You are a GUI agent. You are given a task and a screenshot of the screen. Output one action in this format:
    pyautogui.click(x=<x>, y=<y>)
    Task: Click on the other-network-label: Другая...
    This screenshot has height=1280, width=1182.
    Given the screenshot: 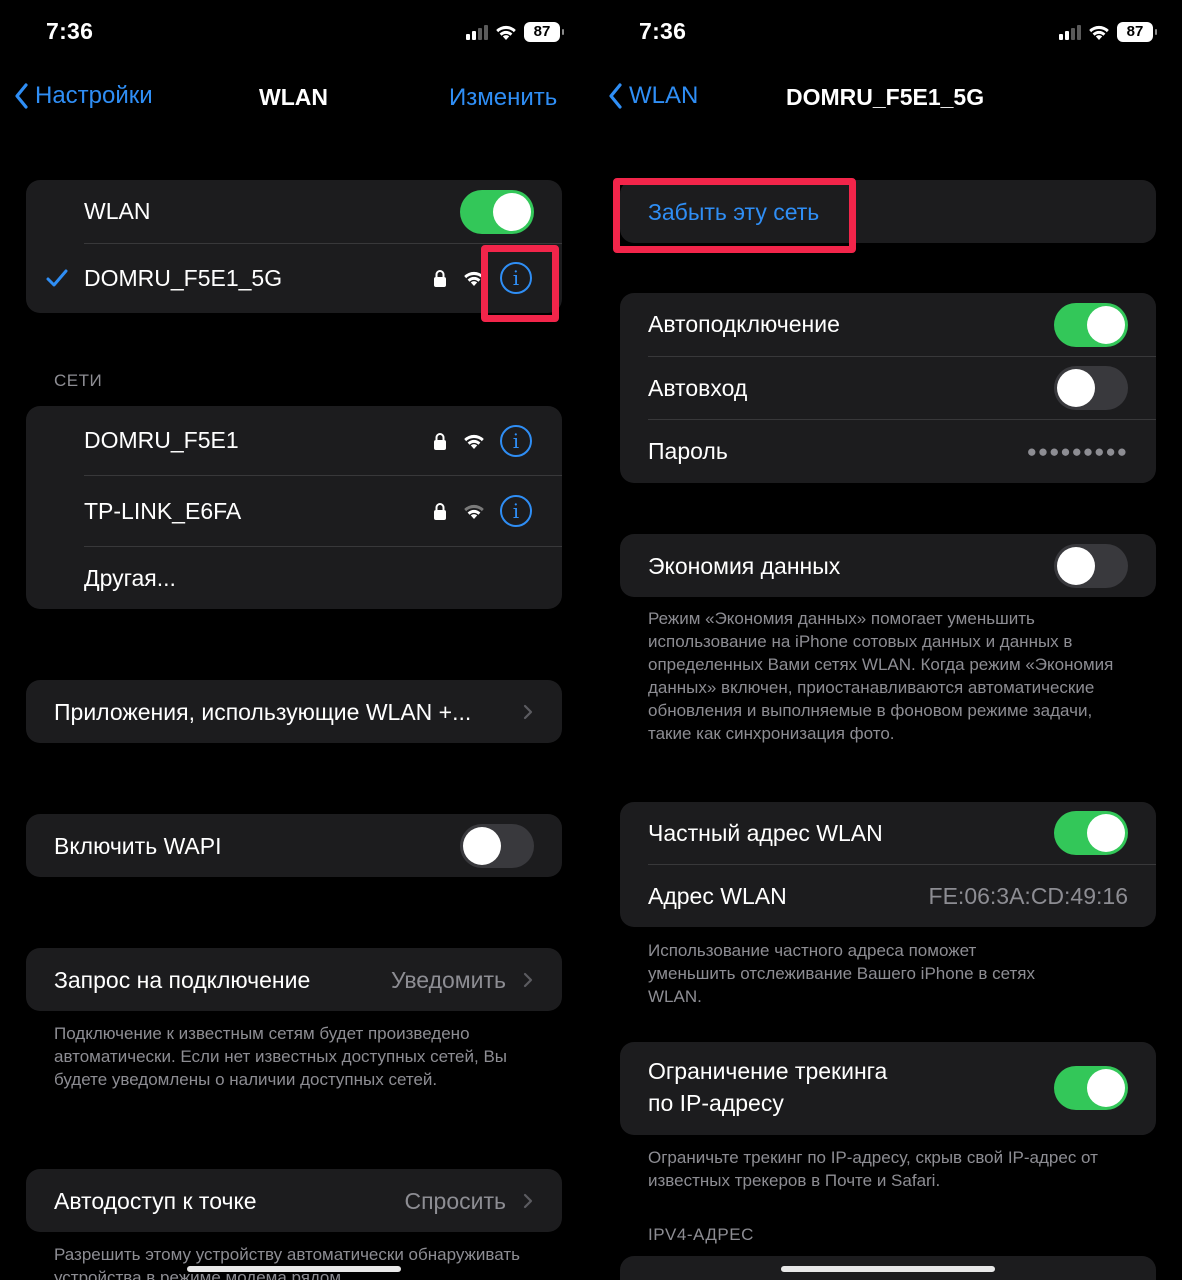 What is the action you would take?
    pyautogui.click(x=130, y=577)
    